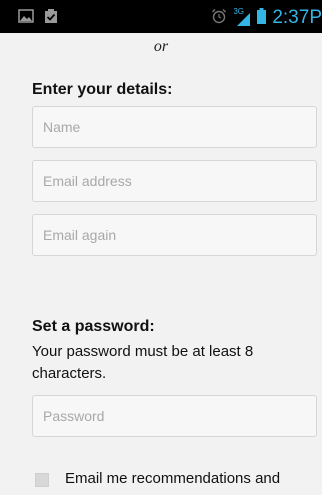 This screenshot has height=495, width=322. I want to click on details-section-title: Enter your details:, so click(102, 89).